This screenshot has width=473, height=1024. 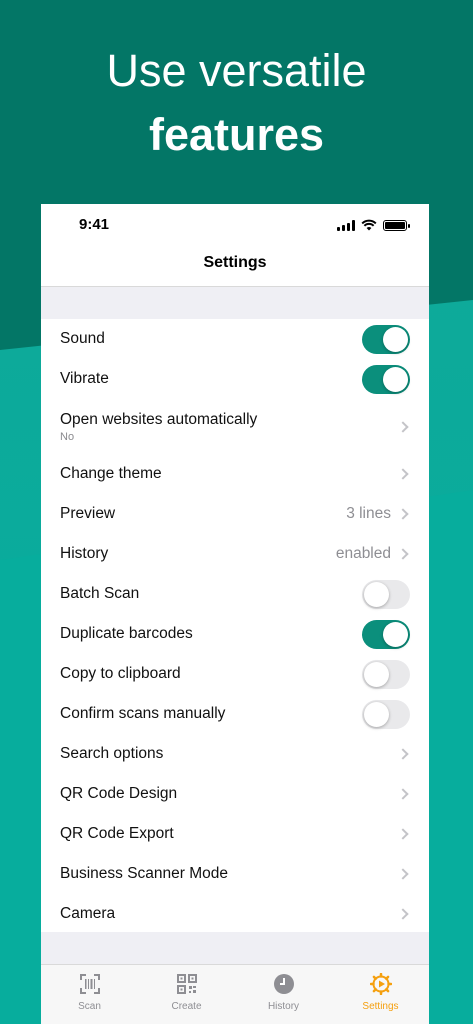 I want to click on tab-settings: Settings, so click(x=380, y=994).